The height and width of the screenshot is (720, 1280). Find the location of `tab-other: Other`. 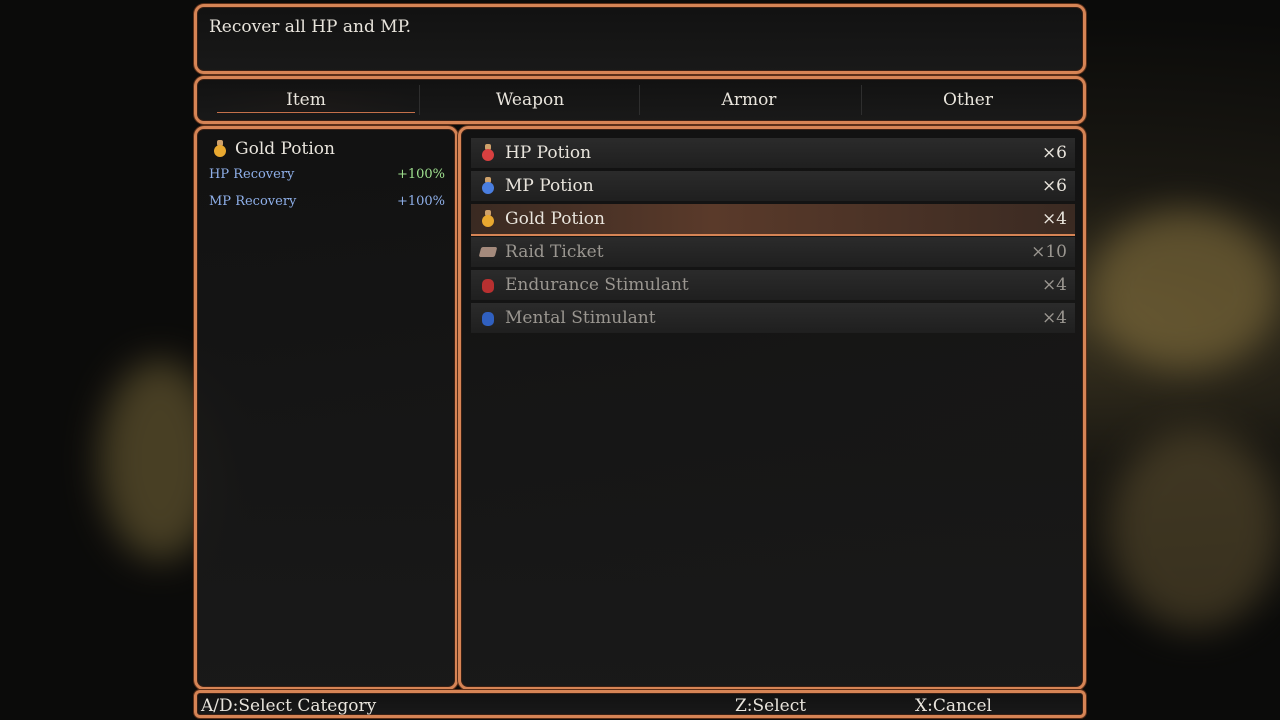

tab-other: Other is located at coordinates (968, 100).